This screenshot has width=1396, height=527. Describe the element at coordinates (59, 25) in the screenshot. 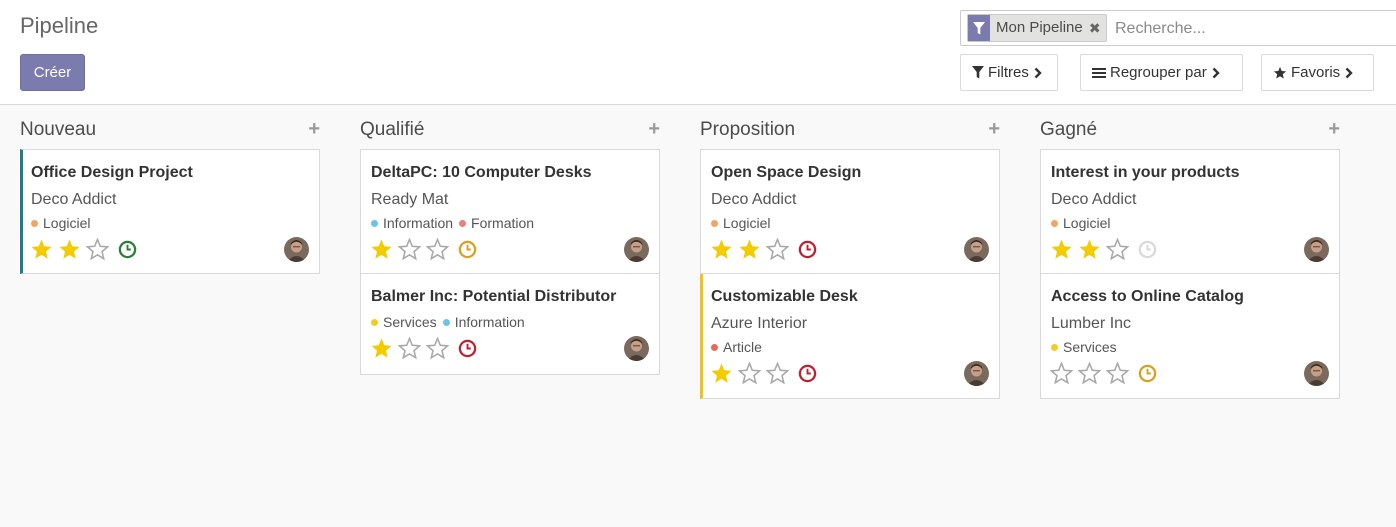

I see `page-title: Pipeline` at that location.